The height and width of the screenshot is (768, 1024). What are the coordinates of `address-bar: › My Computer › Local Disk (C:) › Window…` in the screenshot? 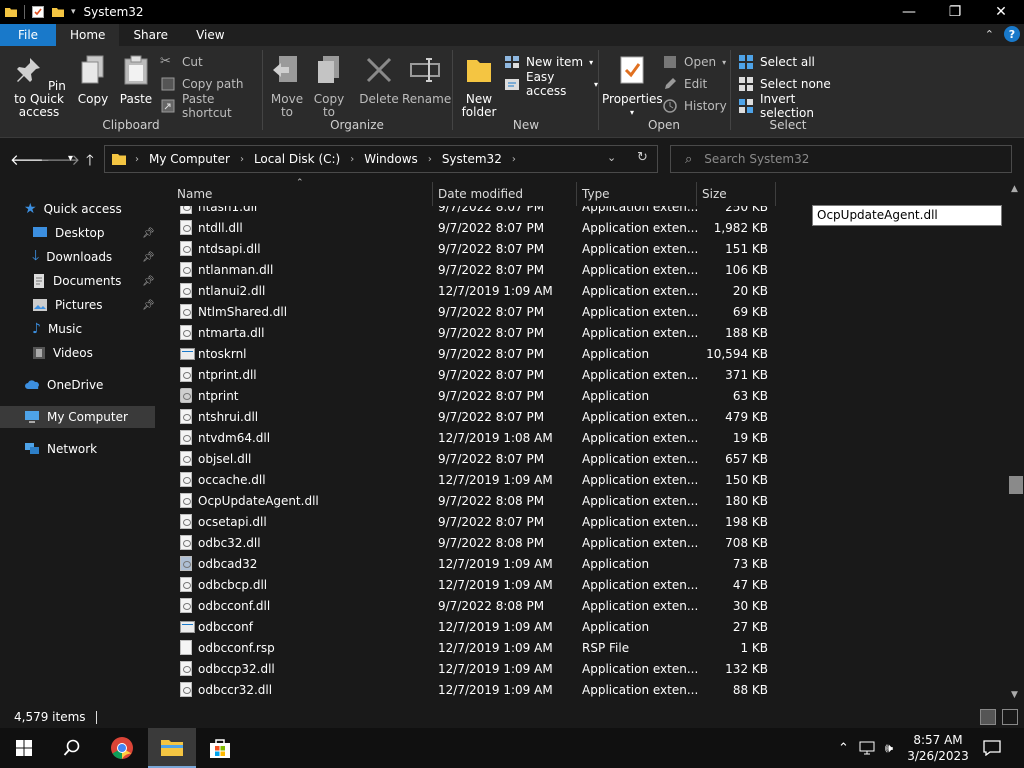 It's located at (381, 159).